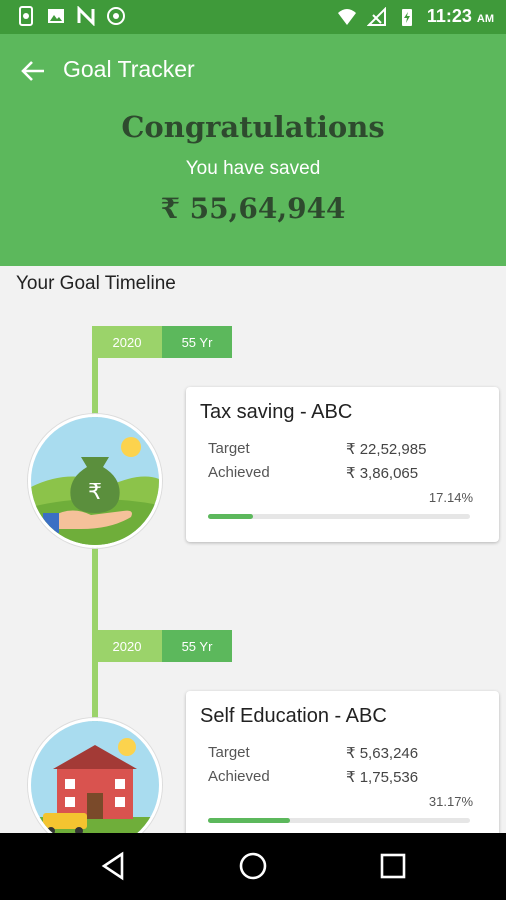 Image resolution: width=506 pixels, height=900 pixels. What do you see at coordinates (95, 785) in the screenshot?
I see `school-building-icon` at bounding box center [95, 785].